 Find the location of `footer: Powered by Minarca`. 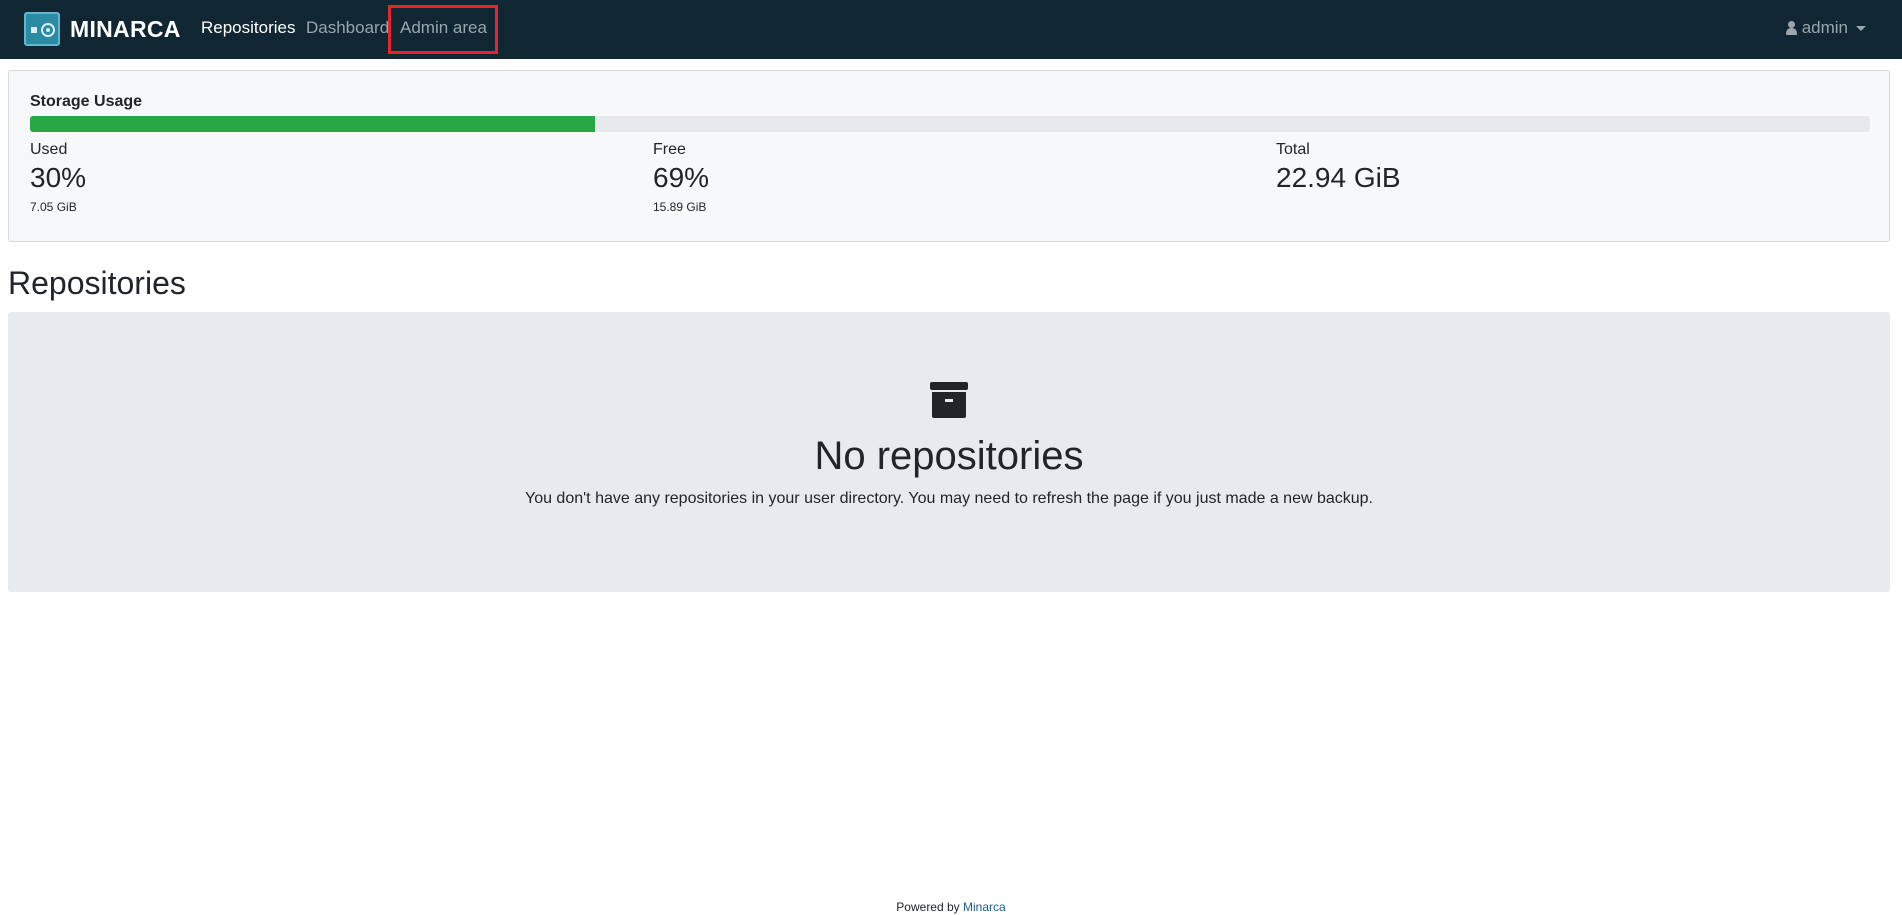

footer: Powered by Minarca is located at coordinates (951, 907).